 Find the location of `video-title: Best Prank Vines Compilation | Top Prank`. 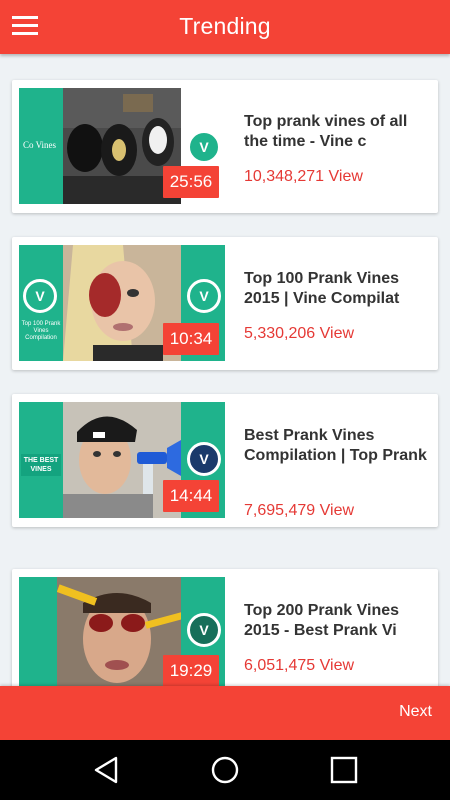

video-title: Best Prank Vines Compilation | Top Prank is located at coordinates (335, 445).